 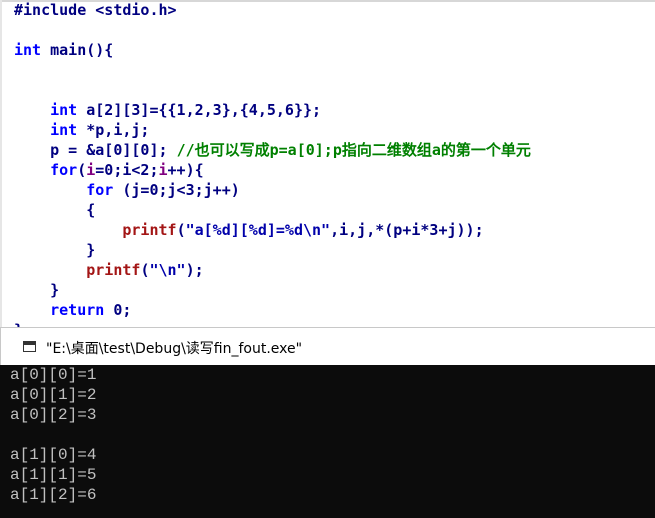 What do you see at coordinates (407, 230) in the screenshot?
I see `code-token: ,i,j,*(p+i*3+j));` at bounding box center [407, 230].